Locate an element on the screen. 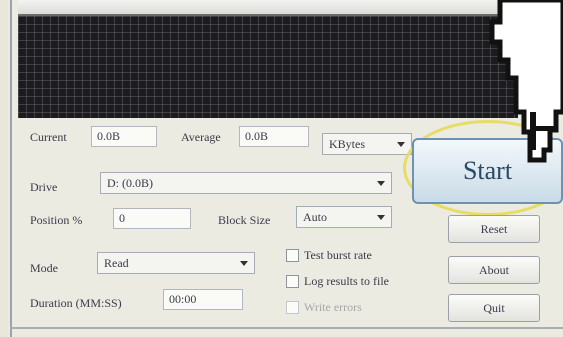  position-input: 0 is located at coordinates (152, 218).